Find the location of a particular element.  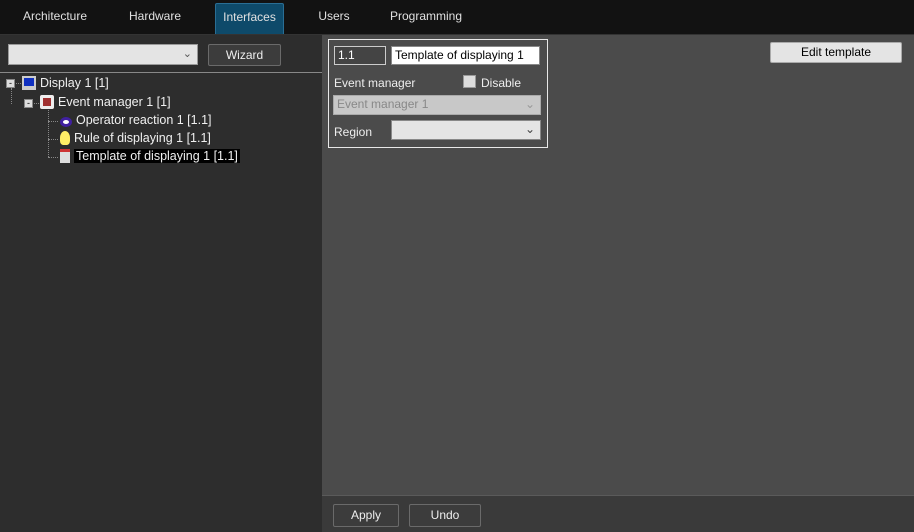

tree-item-label: Template of displaying 1 [1.1] is located at coordinates (157, 156).